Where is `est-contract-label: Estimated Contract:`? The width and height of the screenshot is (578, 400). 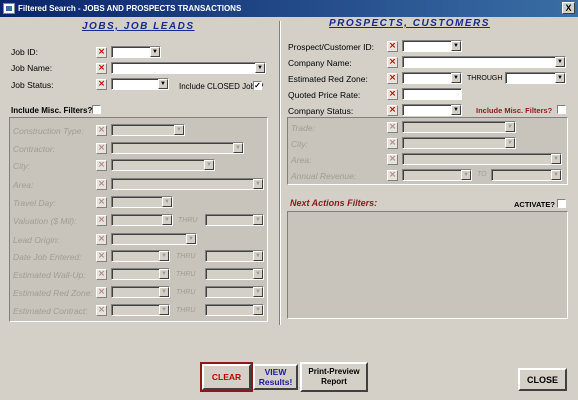
est-contract-label: Estimated Contract: is located at coordinates (50, 311).